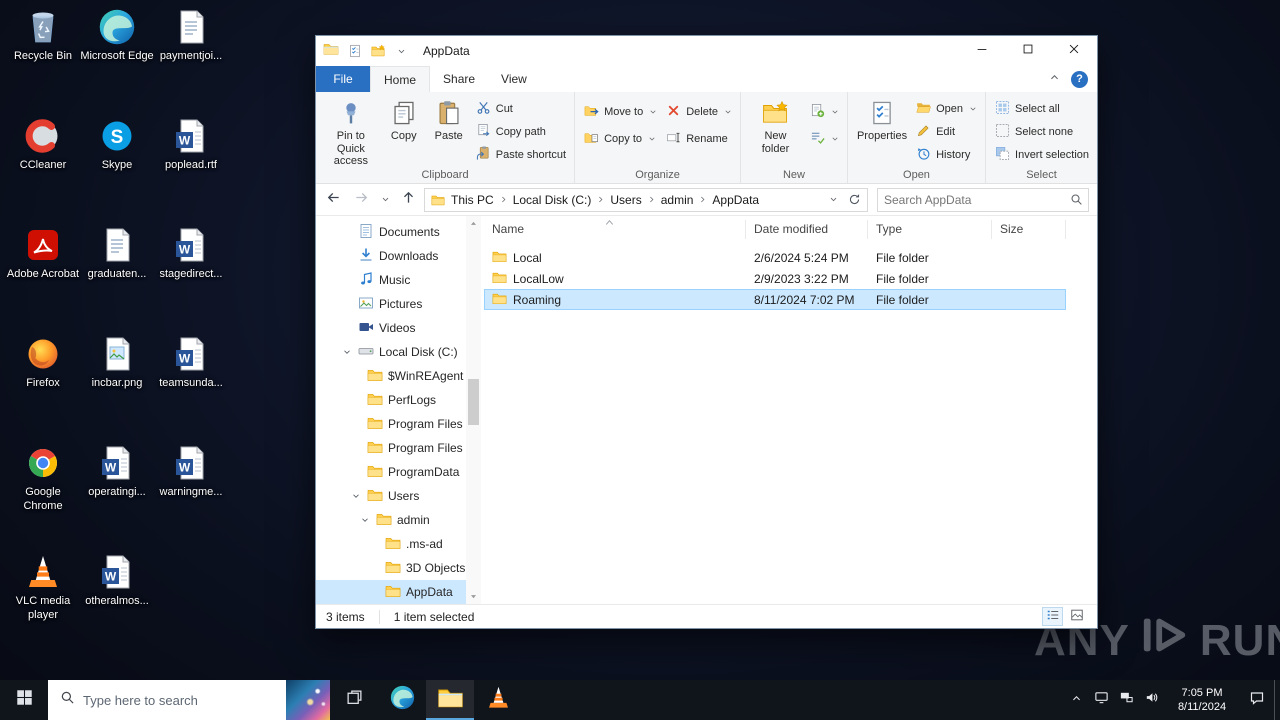 This screenshot has width=1280, height=720. What do you see at coordinates (775, 299) in the screenshot?
I see `file-row-roaming: Roaming 8/11/2024 7:02 PM File fol­der` at bounding box center [775, 299].